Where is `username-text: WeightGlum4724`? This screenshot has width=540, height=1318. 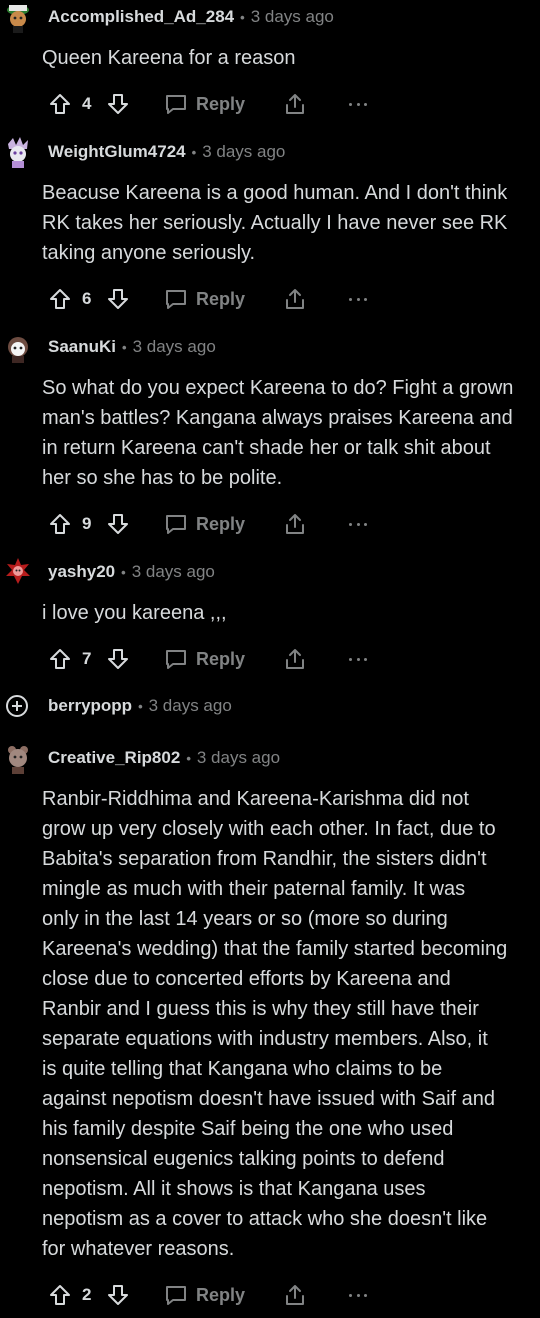 username-text: WeightGlum4724 is located at coordinates (117, 151).